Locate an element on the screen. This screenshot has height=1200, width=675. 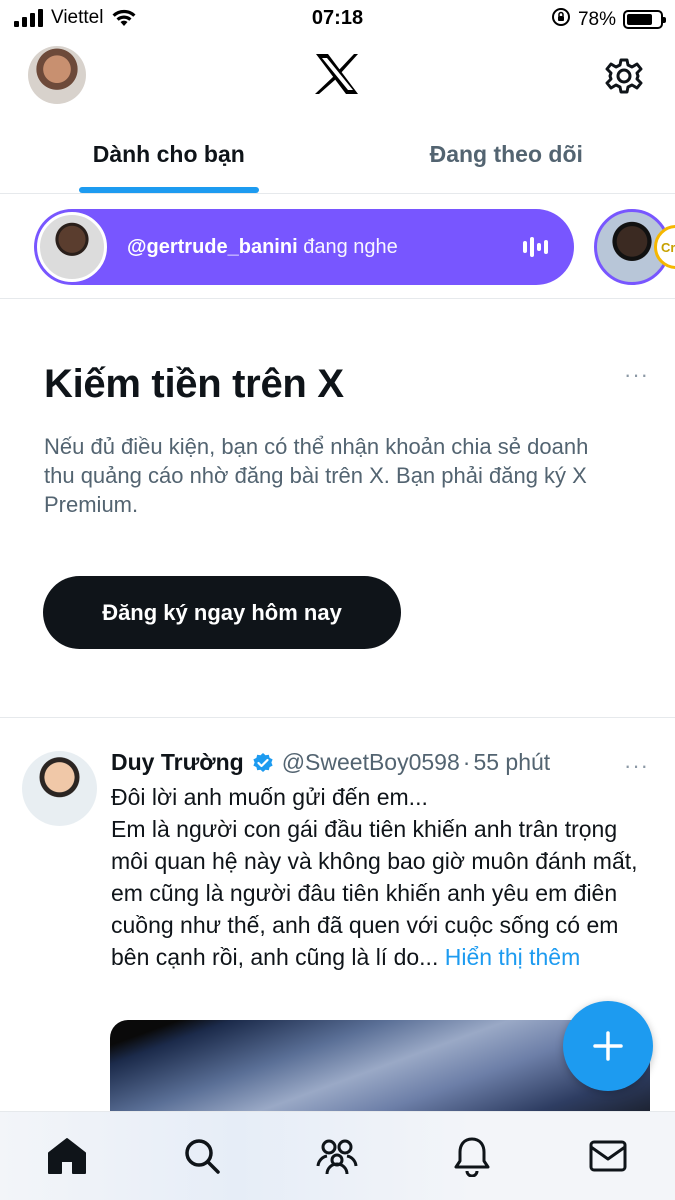
verified-badge-icon is located at coordinates (263, 762).